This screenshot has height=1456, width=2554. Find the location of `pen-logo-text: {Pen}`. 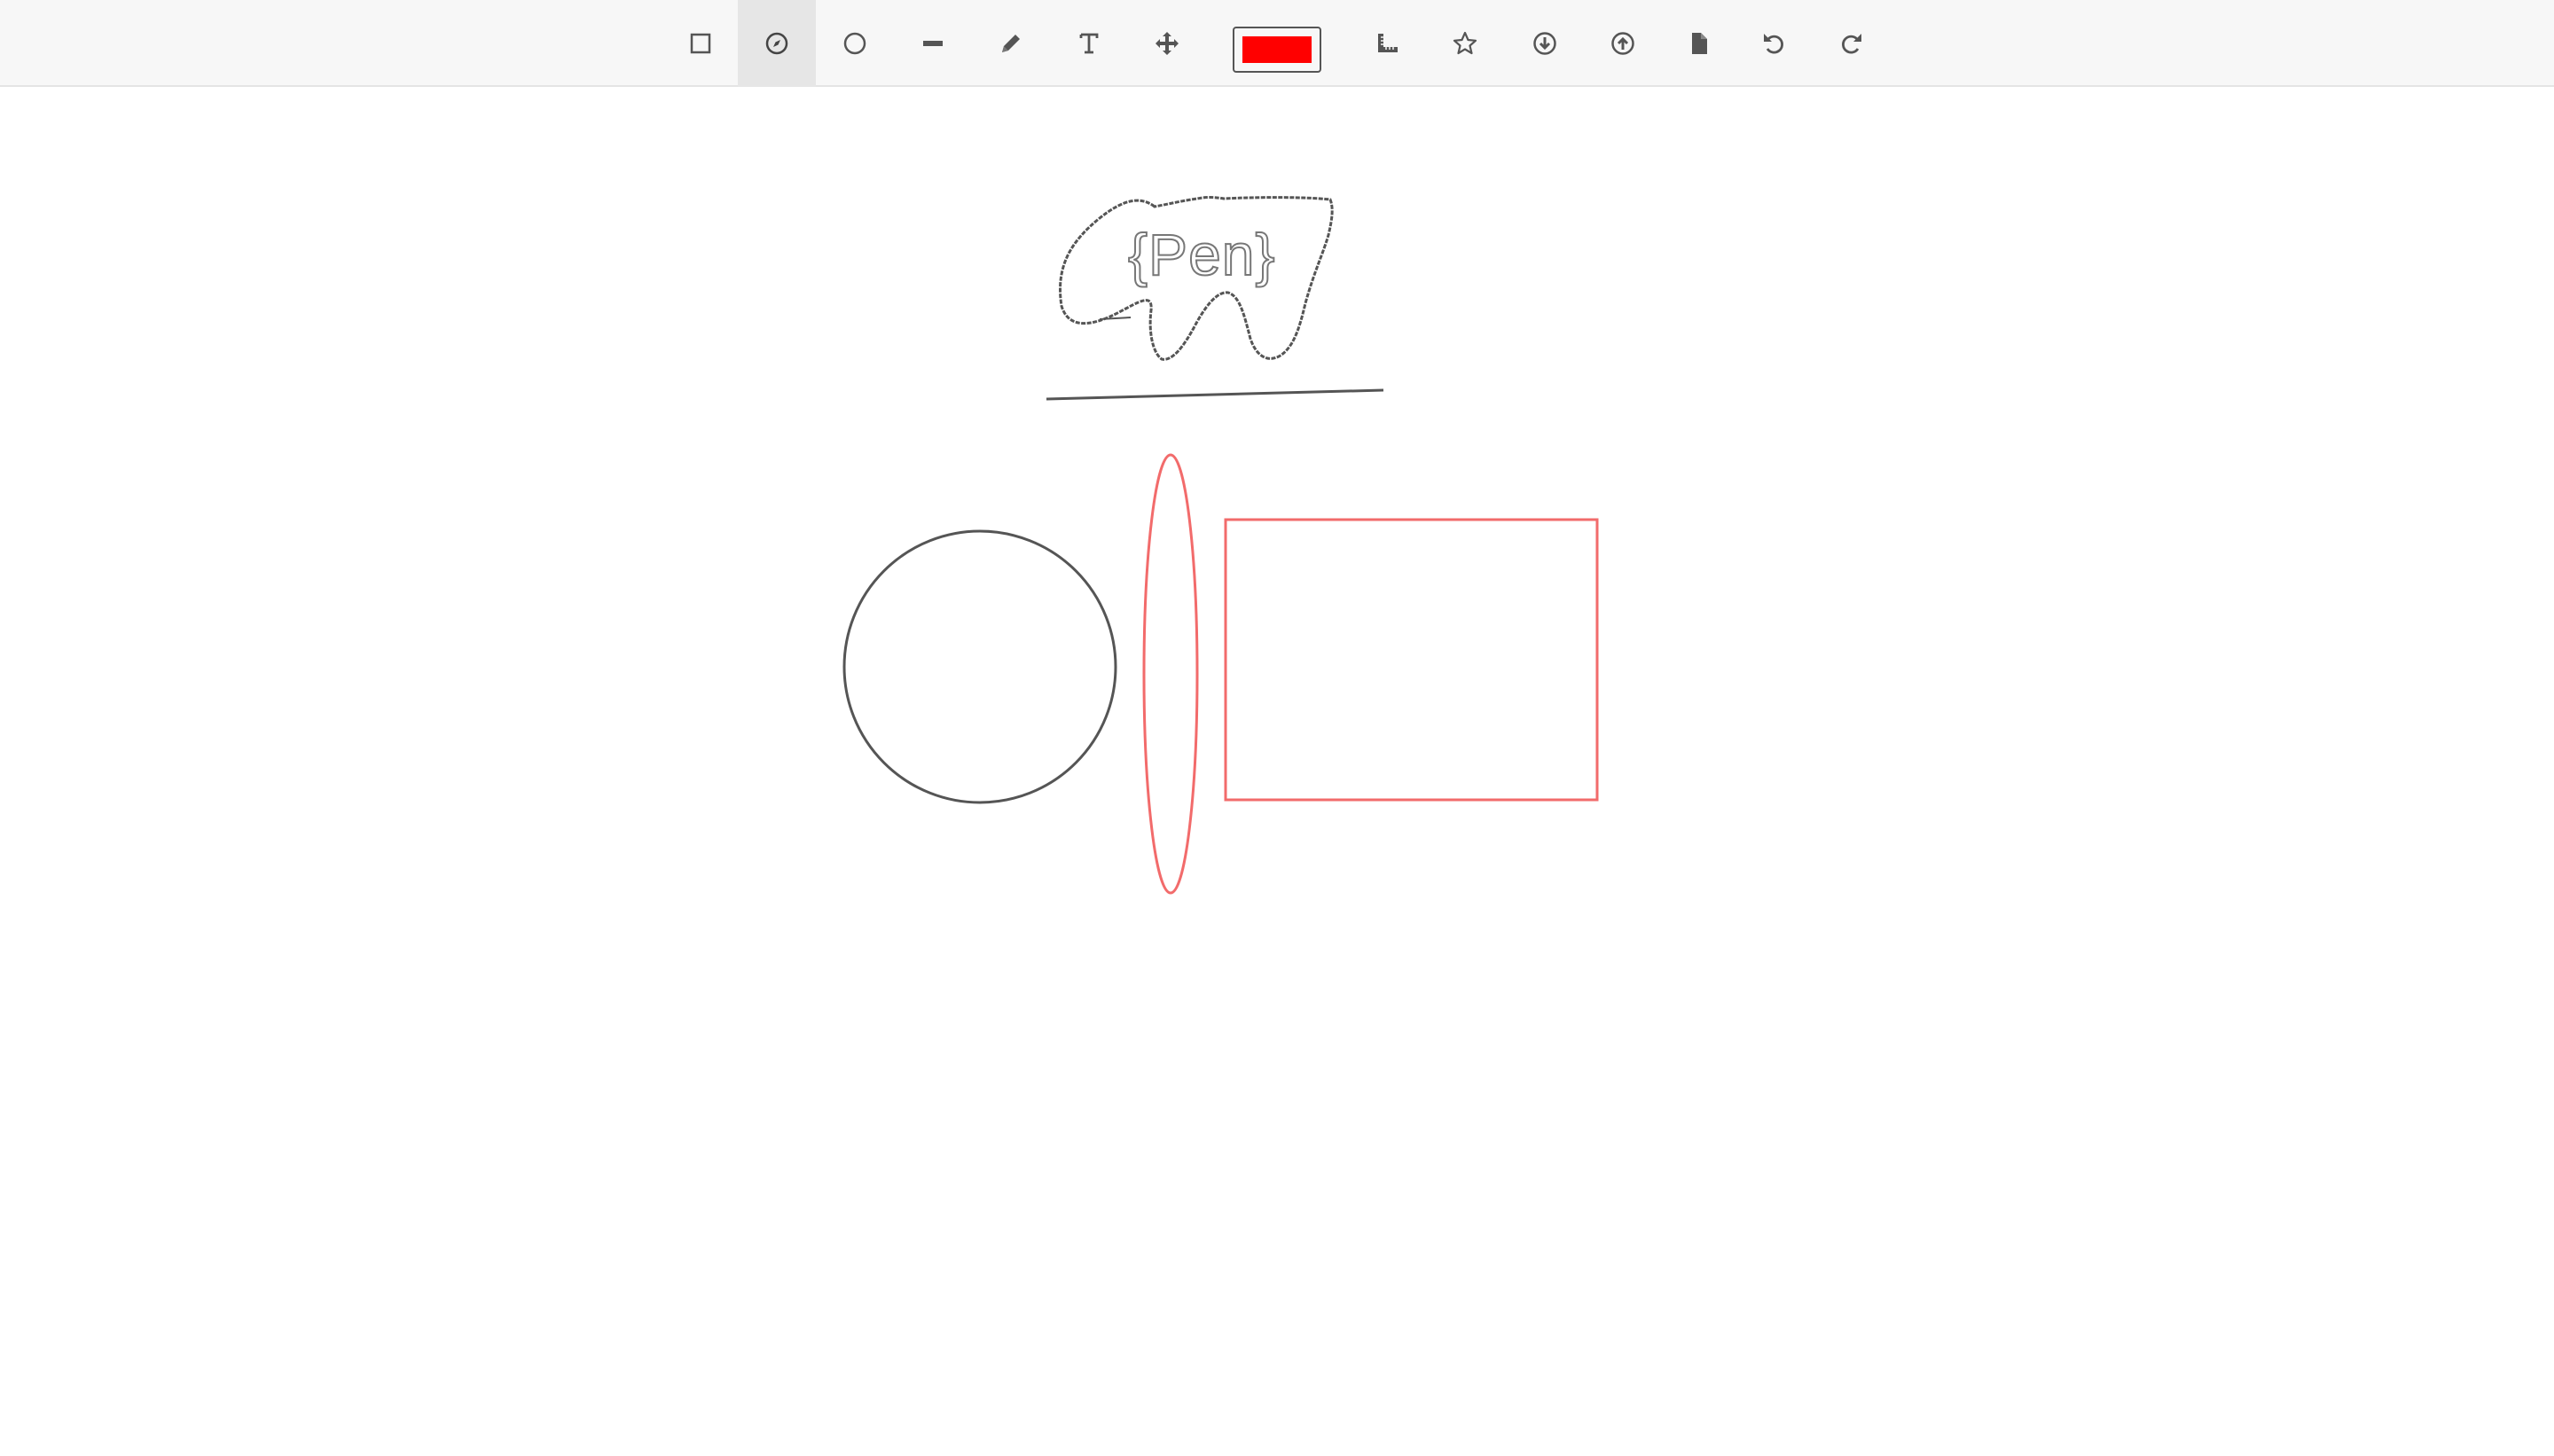

pen-logo-text: {Pen} is located at coordinates (1201, 254).